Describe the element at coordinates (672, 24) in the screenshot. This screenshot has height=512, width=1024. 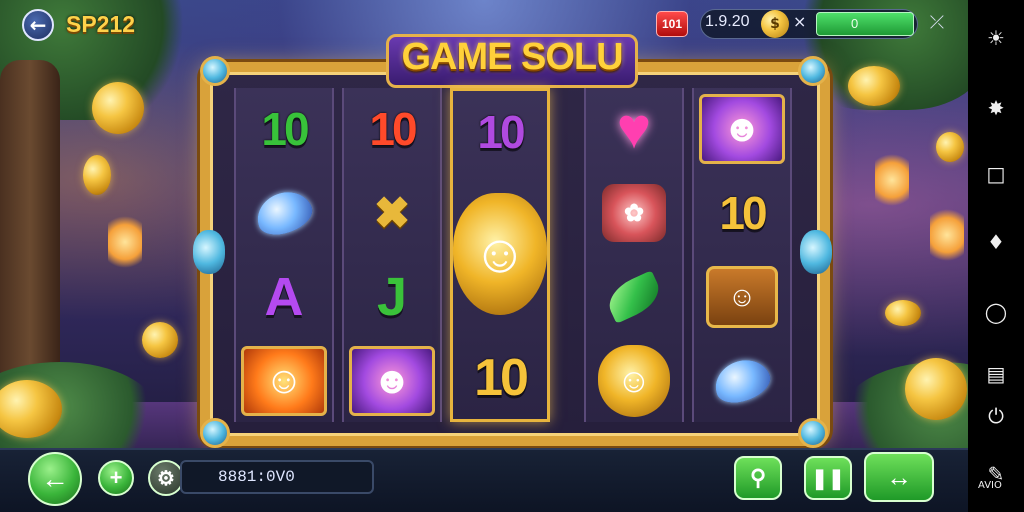
I see `notification-badge: 101` at that location.